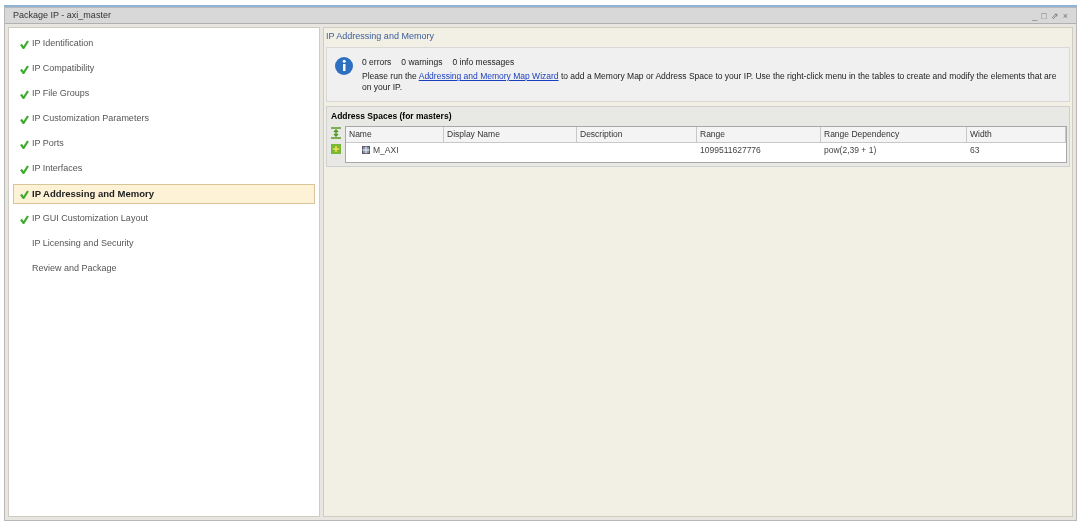 The width and height of the screenshot is (1081, 523). Describe the element at coordinates (1016, 134) in the screenshot. I see `column-header: Width` at that location.